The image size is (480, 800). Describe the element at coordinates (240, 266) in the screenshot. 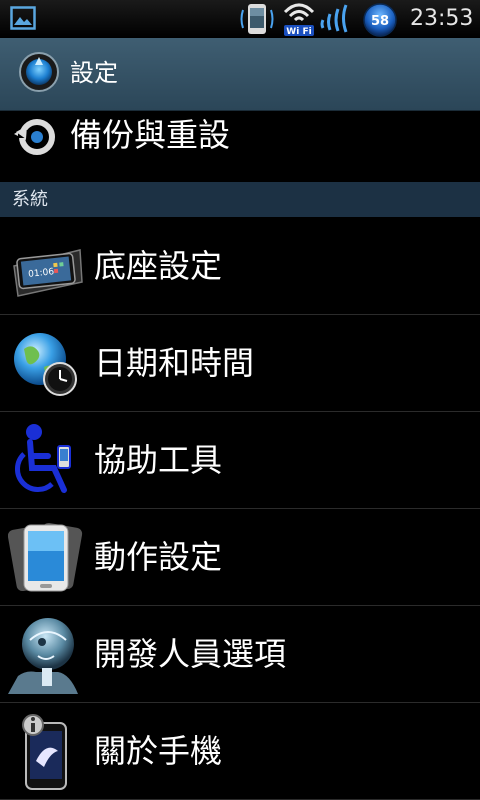

I see `settings-item-dock: 01:06 底座設定` at that location.